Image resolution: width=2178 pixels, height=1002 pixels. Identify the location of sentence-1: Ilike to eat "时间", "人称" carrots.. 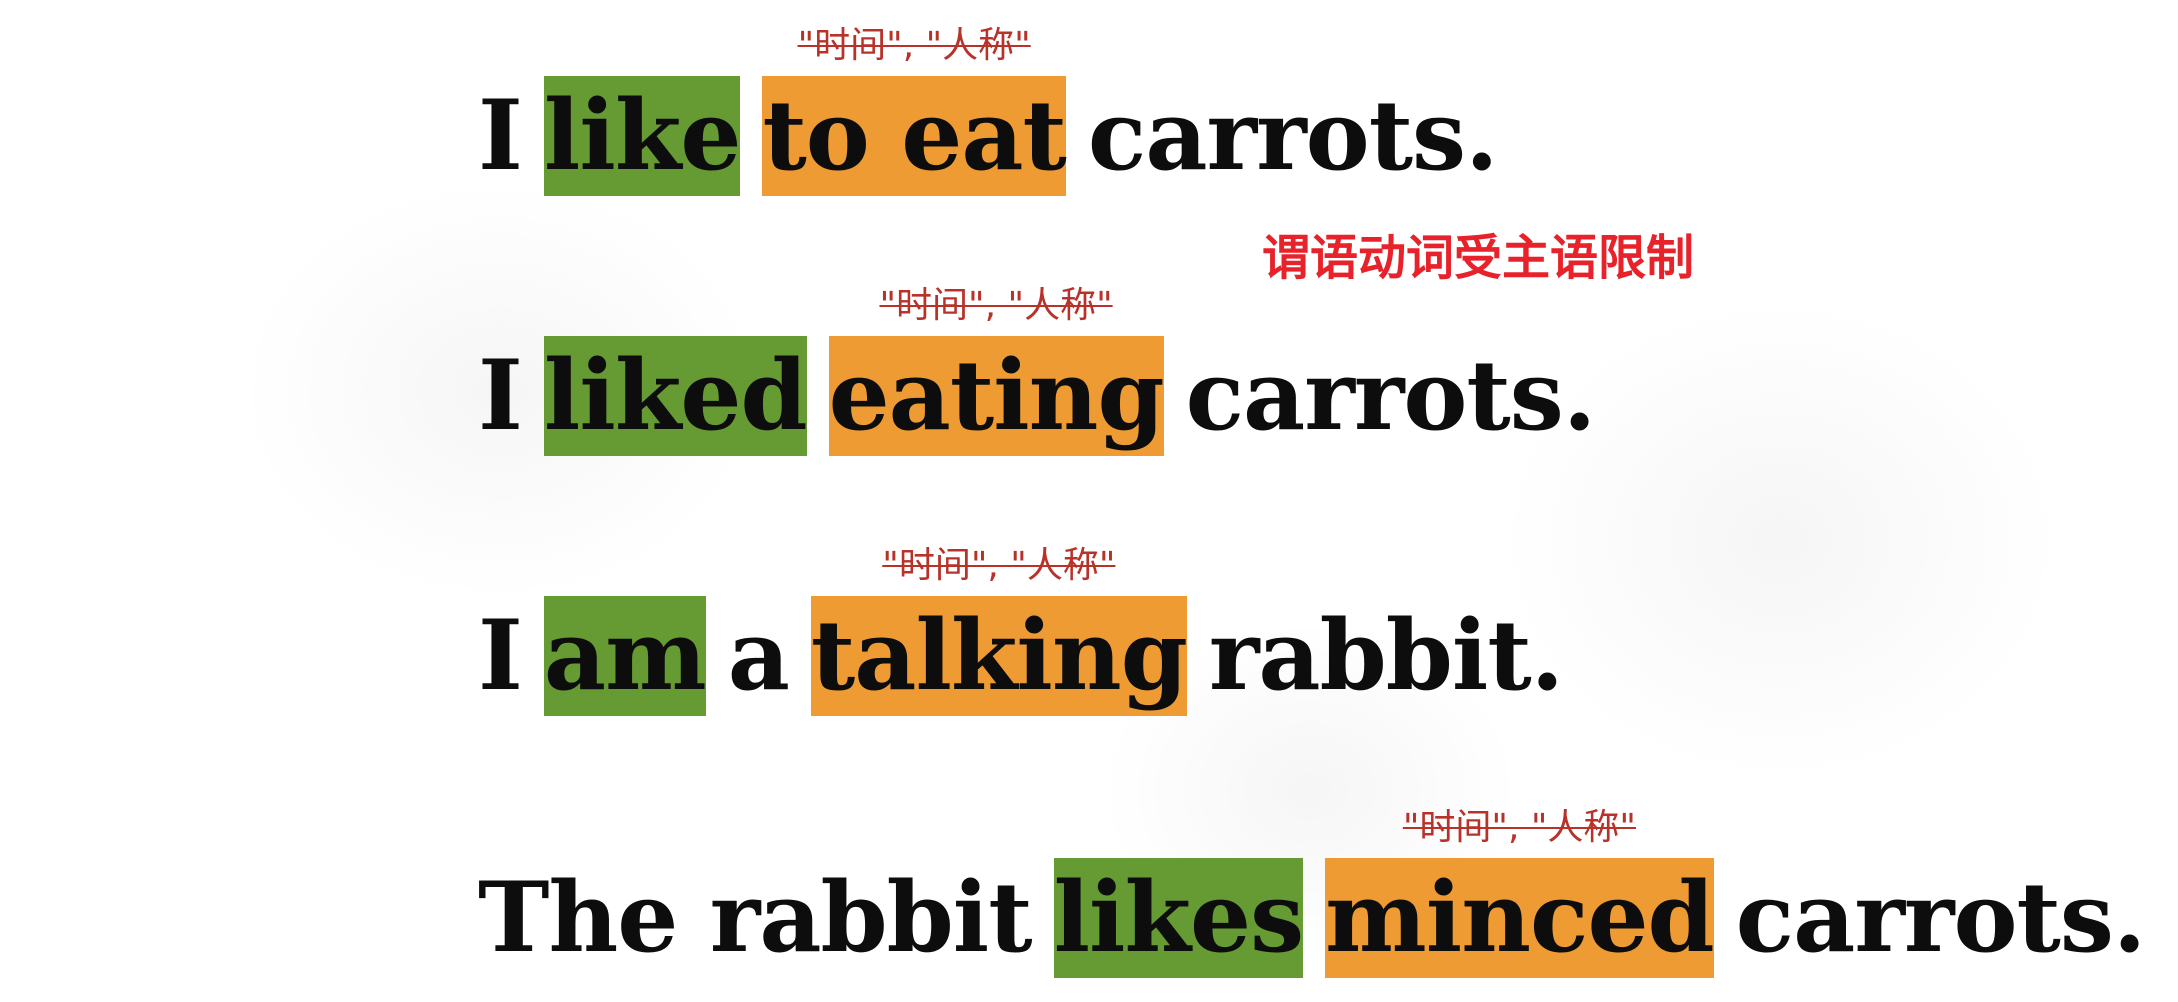
(988, 110).